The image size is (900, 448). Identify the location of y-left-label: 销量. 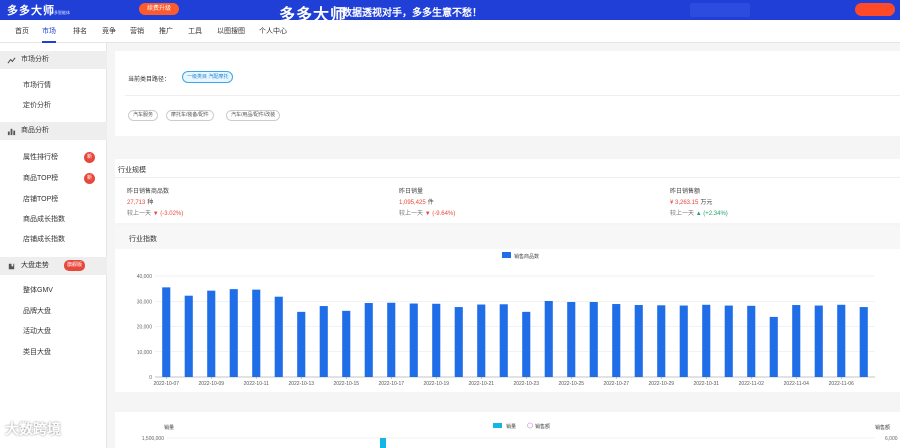
(169, 427).